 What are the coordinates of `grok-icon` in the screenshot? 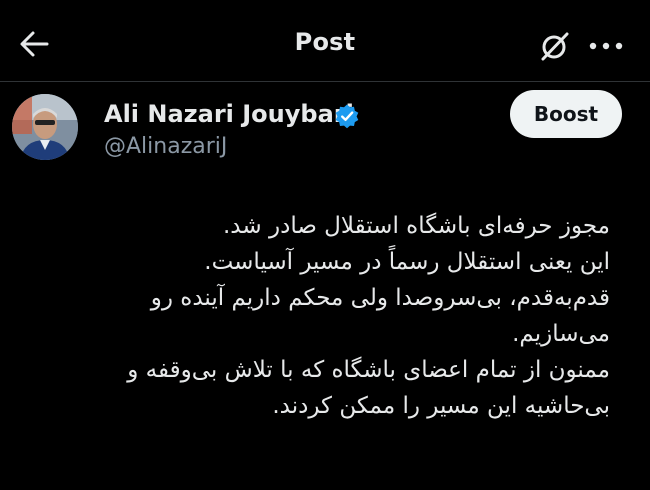 It's located at (555, 46).